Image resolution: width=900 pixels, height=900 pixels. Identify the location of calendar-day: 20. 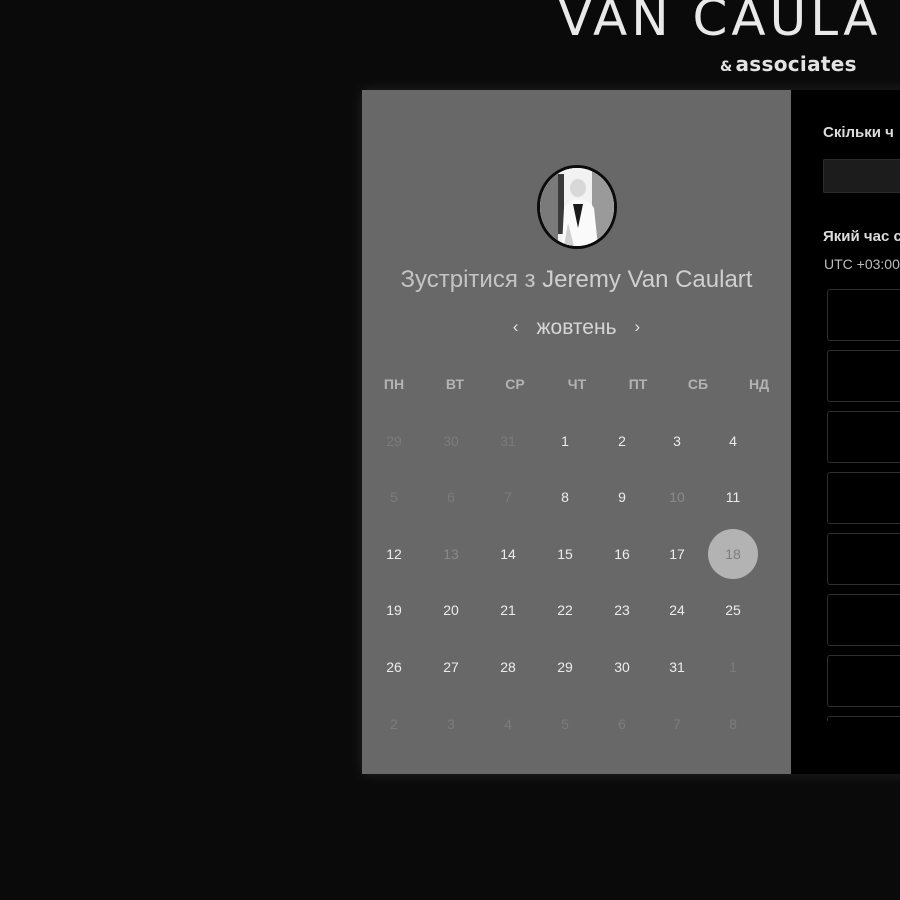
(451, 610).